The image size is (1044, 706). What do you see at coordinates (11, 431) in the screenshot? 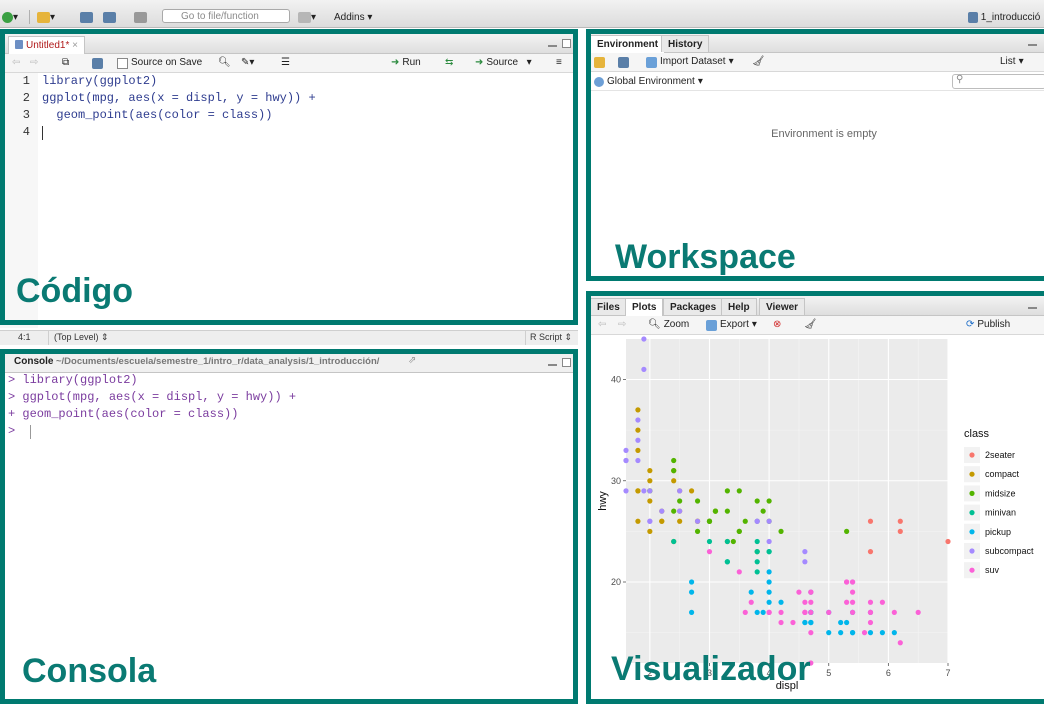
I see `console-prompt: >` at bounding box center [11, 431].